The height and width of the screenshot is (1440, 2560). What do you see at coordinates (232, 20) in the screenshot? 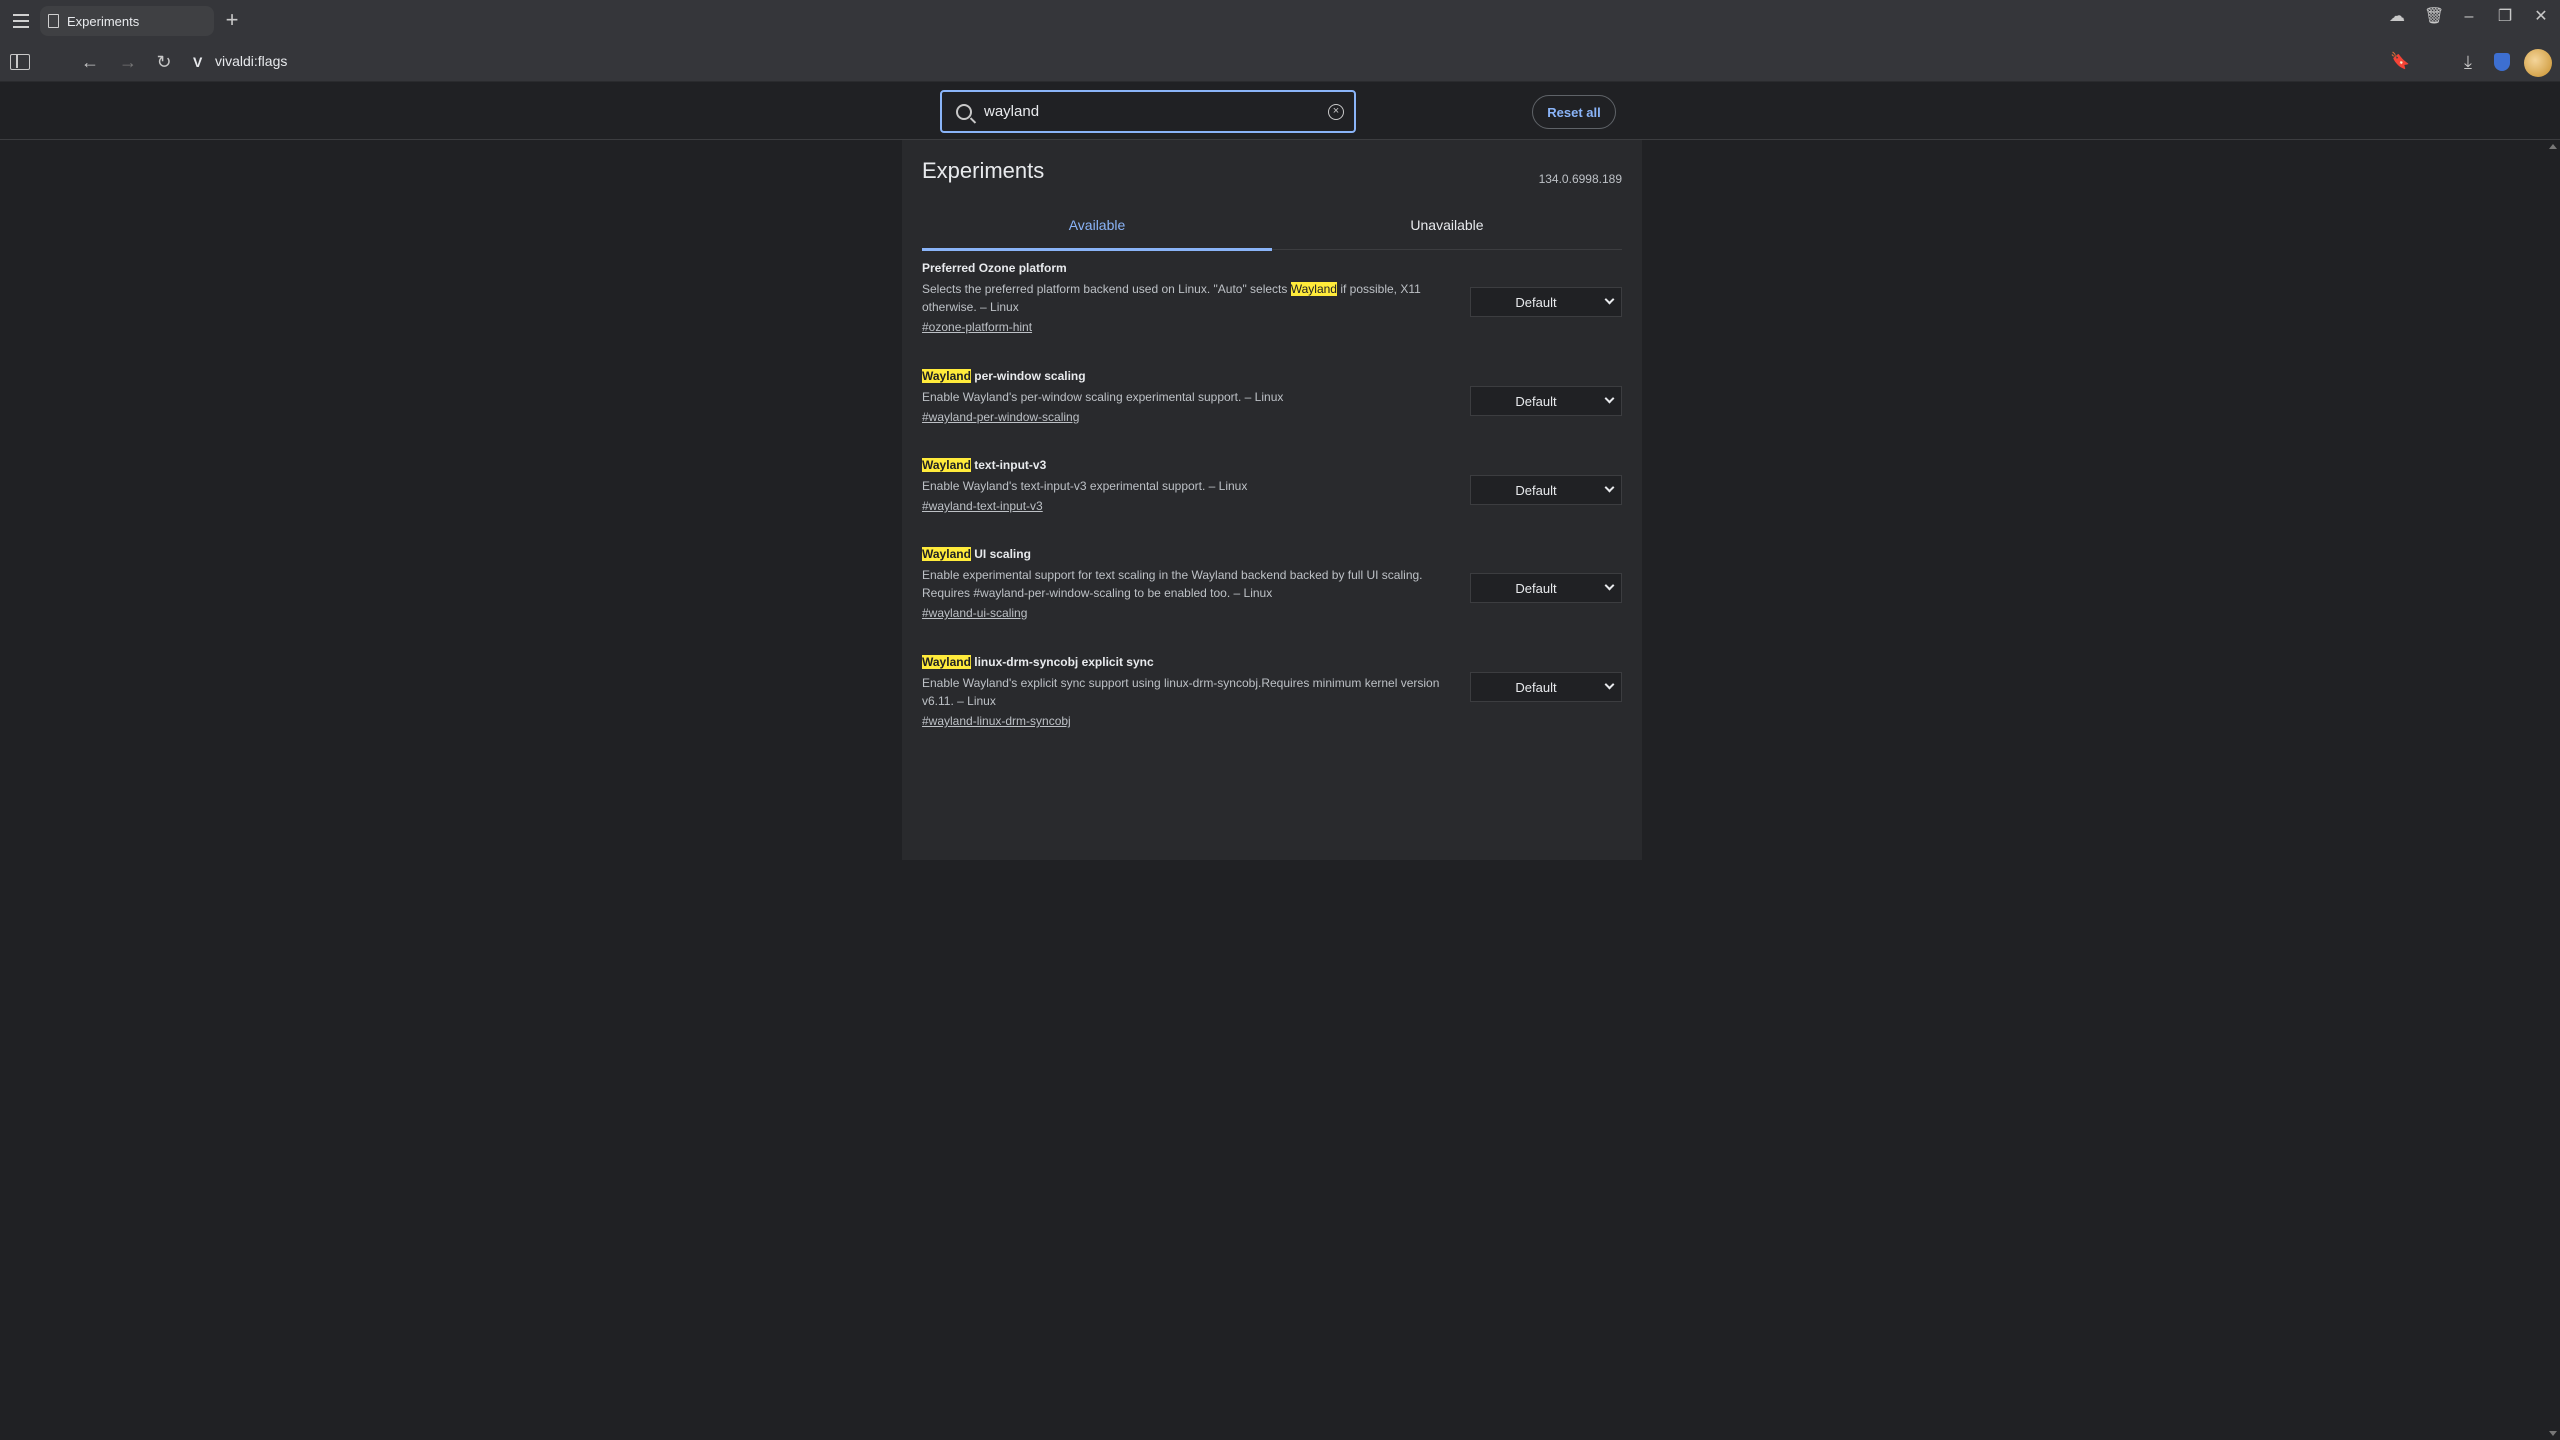
I see `new-tab-button: +` at bounding box center [232, 20].